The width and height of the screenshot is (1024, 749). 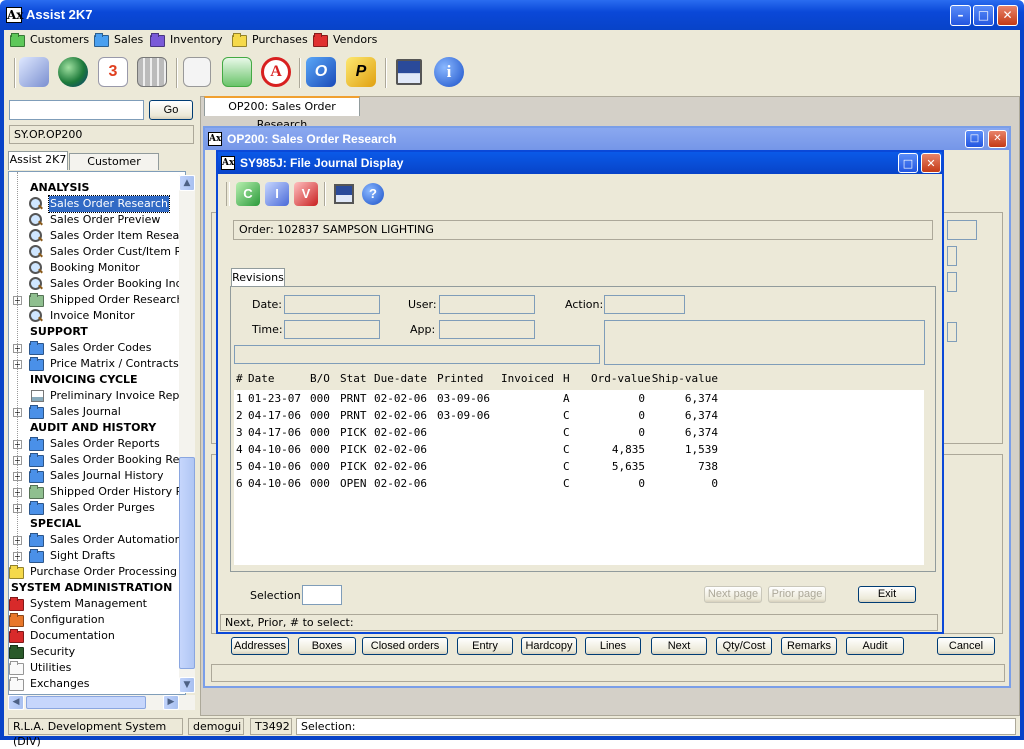 What do you see at coordinates (187, 434) in the screenshot?
I see `tree-vertical-scrollbar: ▲ ▼` at bounding box center [187, 434].